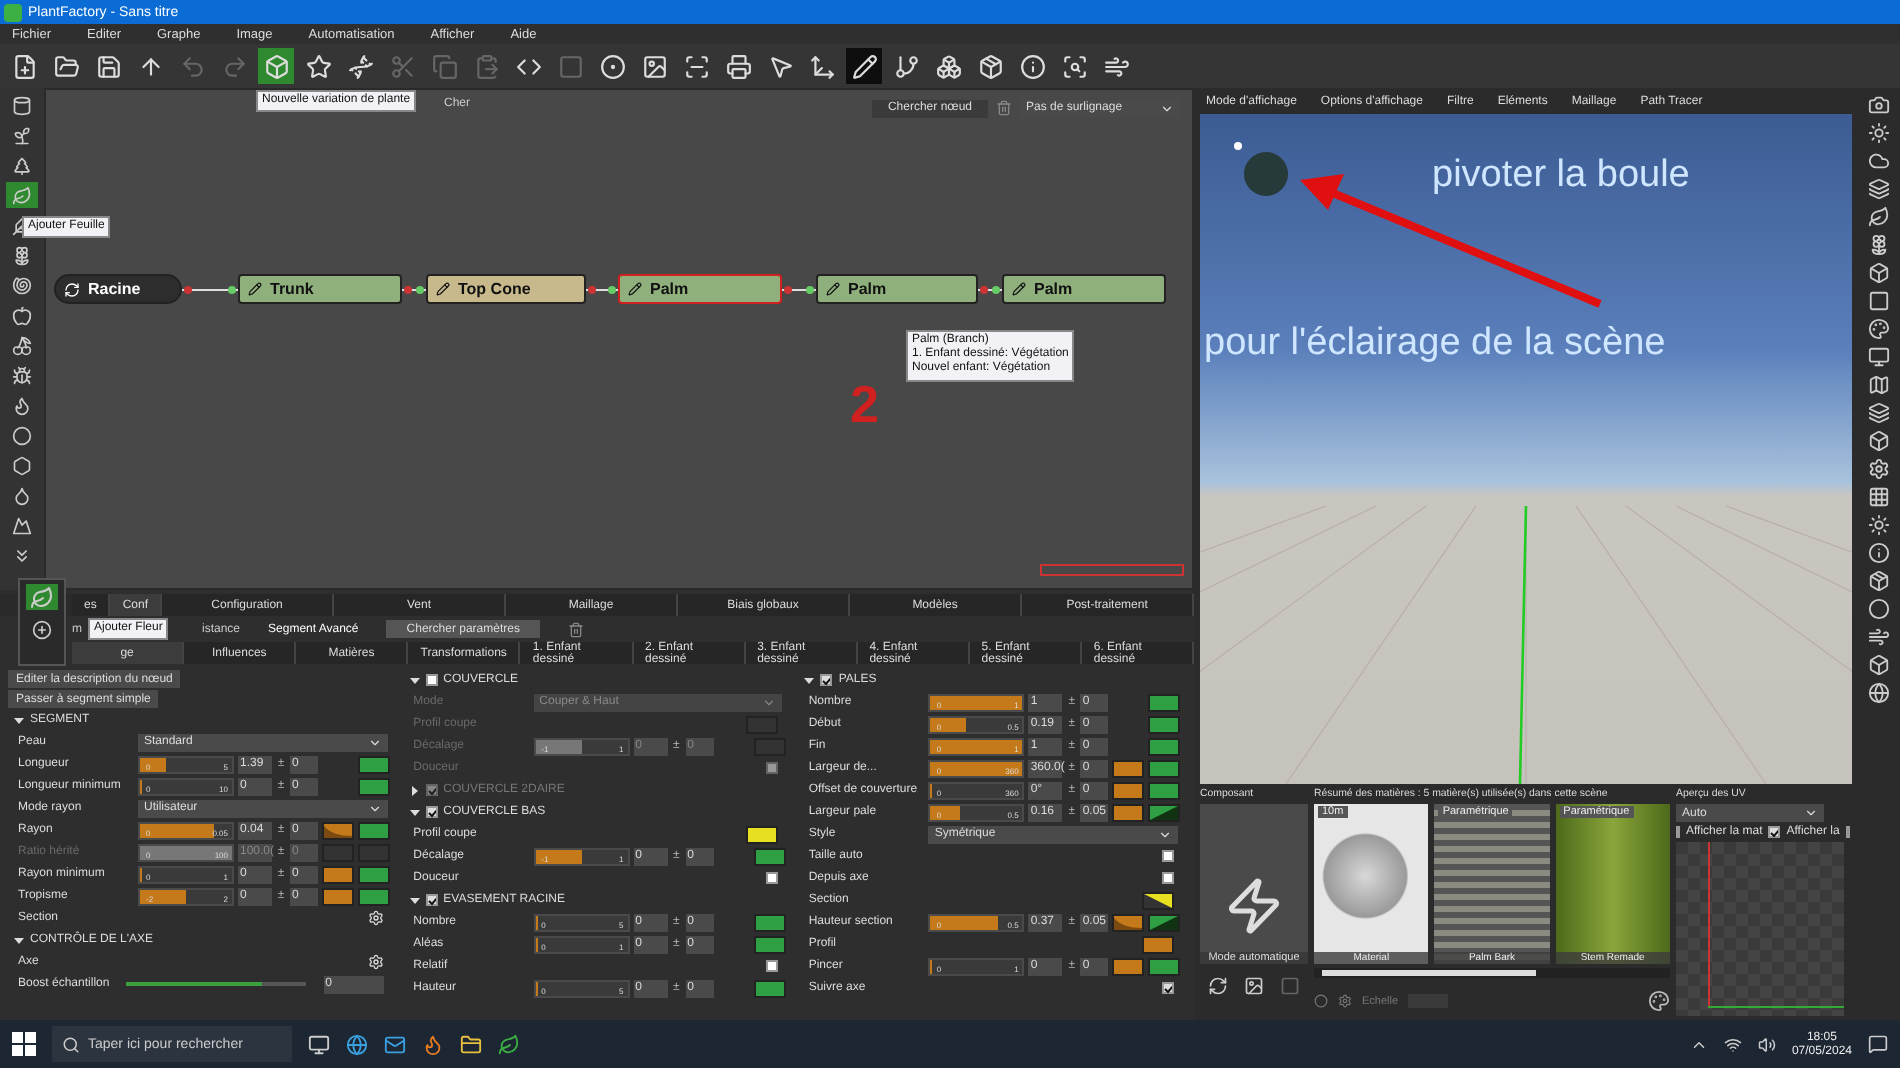 Image resolution: width=1900 pixels, height=1068 pixels. Describe the element at coordinates (864, 405) in the screenshot. I see `annotation-number: 2` at that location.